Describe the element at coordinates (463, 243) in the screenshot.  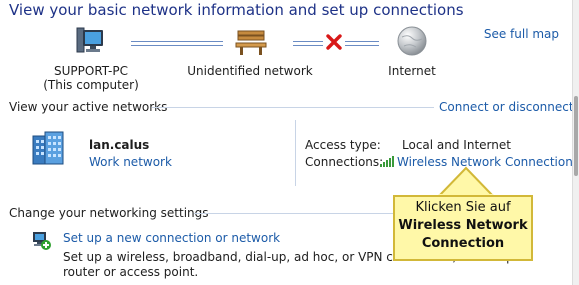
I see `callout-line3: Connection` at that location.